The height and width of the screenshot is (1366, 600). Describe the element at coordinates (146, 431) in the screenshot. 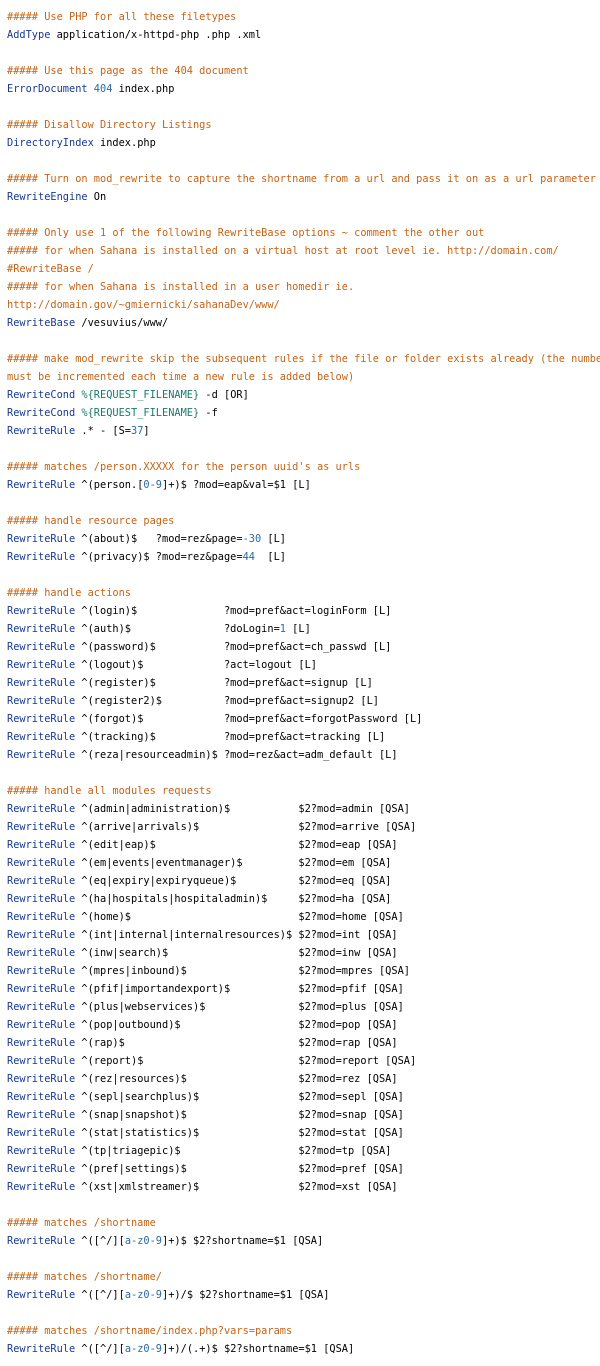

I see `argument-text: ]` at that location.